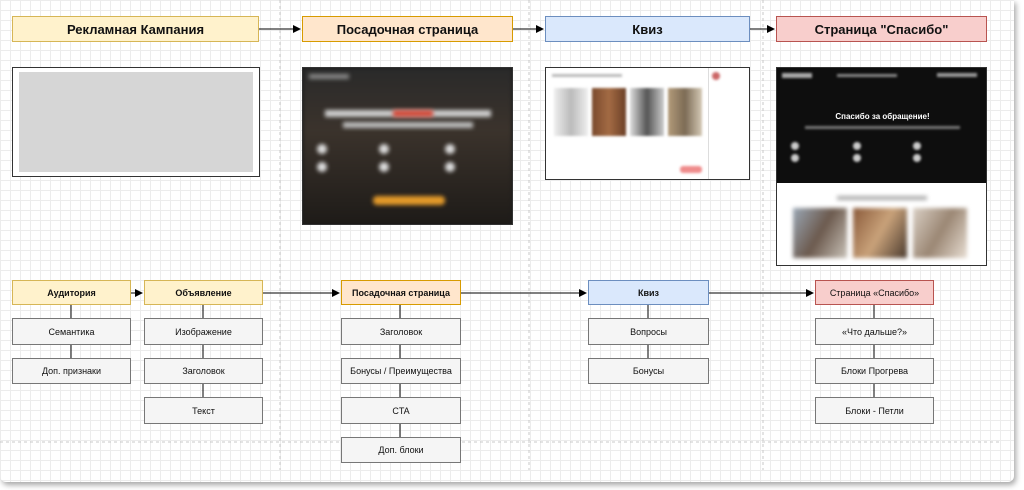 The width and height of the screenshot is (1024, 490). What do you see at coordinates (648, 331) in the screenshot?
I see `node-quiz-item: Вопросы` at bounding box center [648, 331].